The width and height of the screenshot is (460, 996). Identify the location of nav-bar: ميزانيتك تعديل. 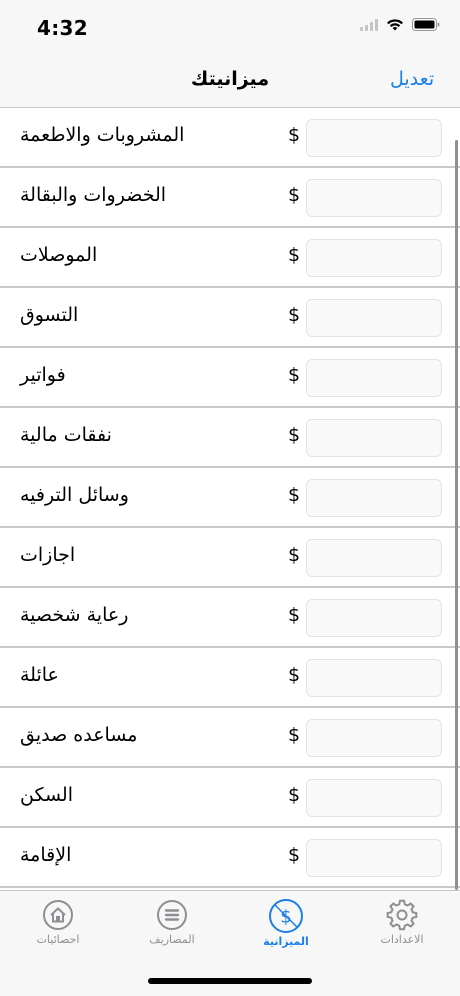
(230, 82).